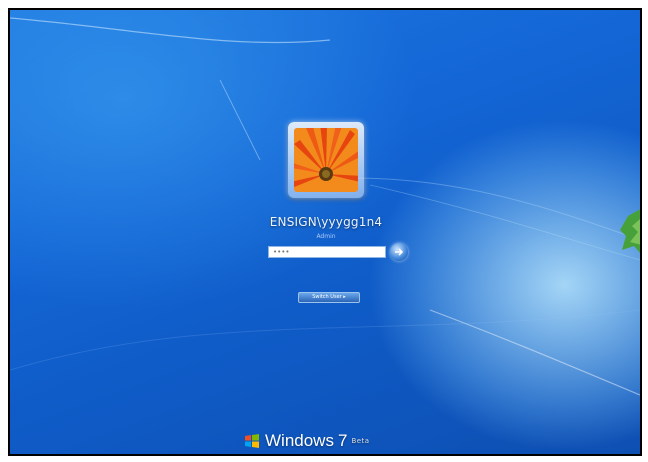 Image resolution: width=648 pixels, height=462 pixels. Describe the element at coordinates (630, 231) in the screenshot. I see `green-leaf-decoration` at that location.